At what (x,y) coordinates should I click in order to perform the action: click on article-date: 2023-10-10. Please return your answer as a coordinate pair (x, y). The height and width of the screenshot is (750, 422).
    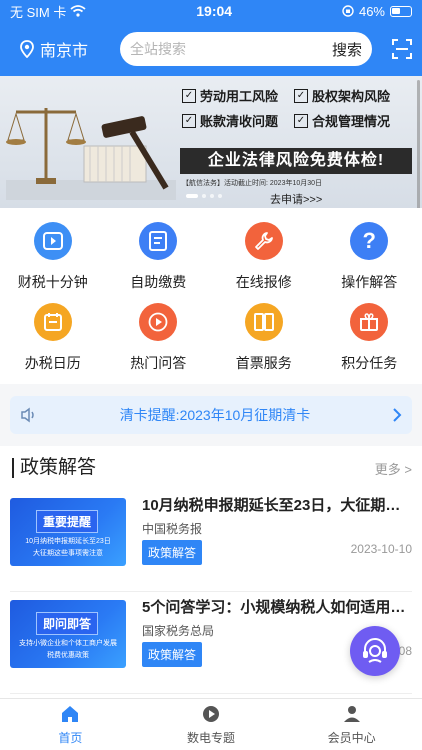
    Looking at the image, I should click on (381, 549).